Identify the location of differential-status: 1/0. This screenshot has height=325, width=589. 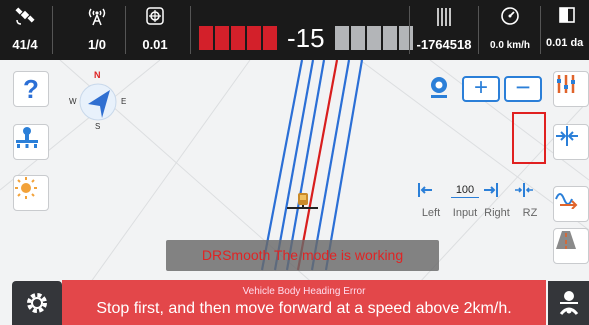
(97, 30).